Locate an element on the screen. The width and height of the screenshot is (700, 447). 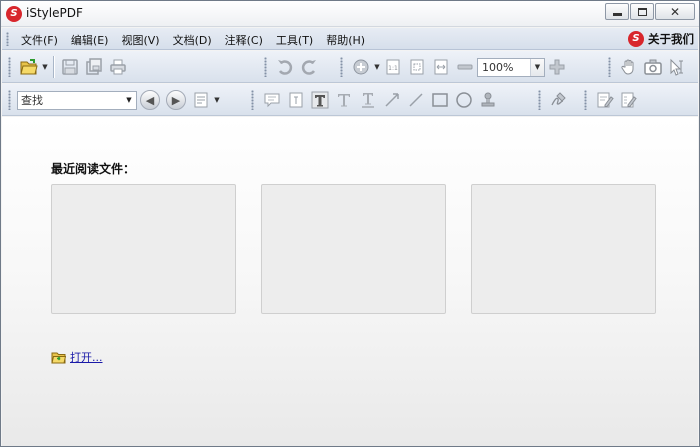
minimize-icon is located at coordinates (617, 14).